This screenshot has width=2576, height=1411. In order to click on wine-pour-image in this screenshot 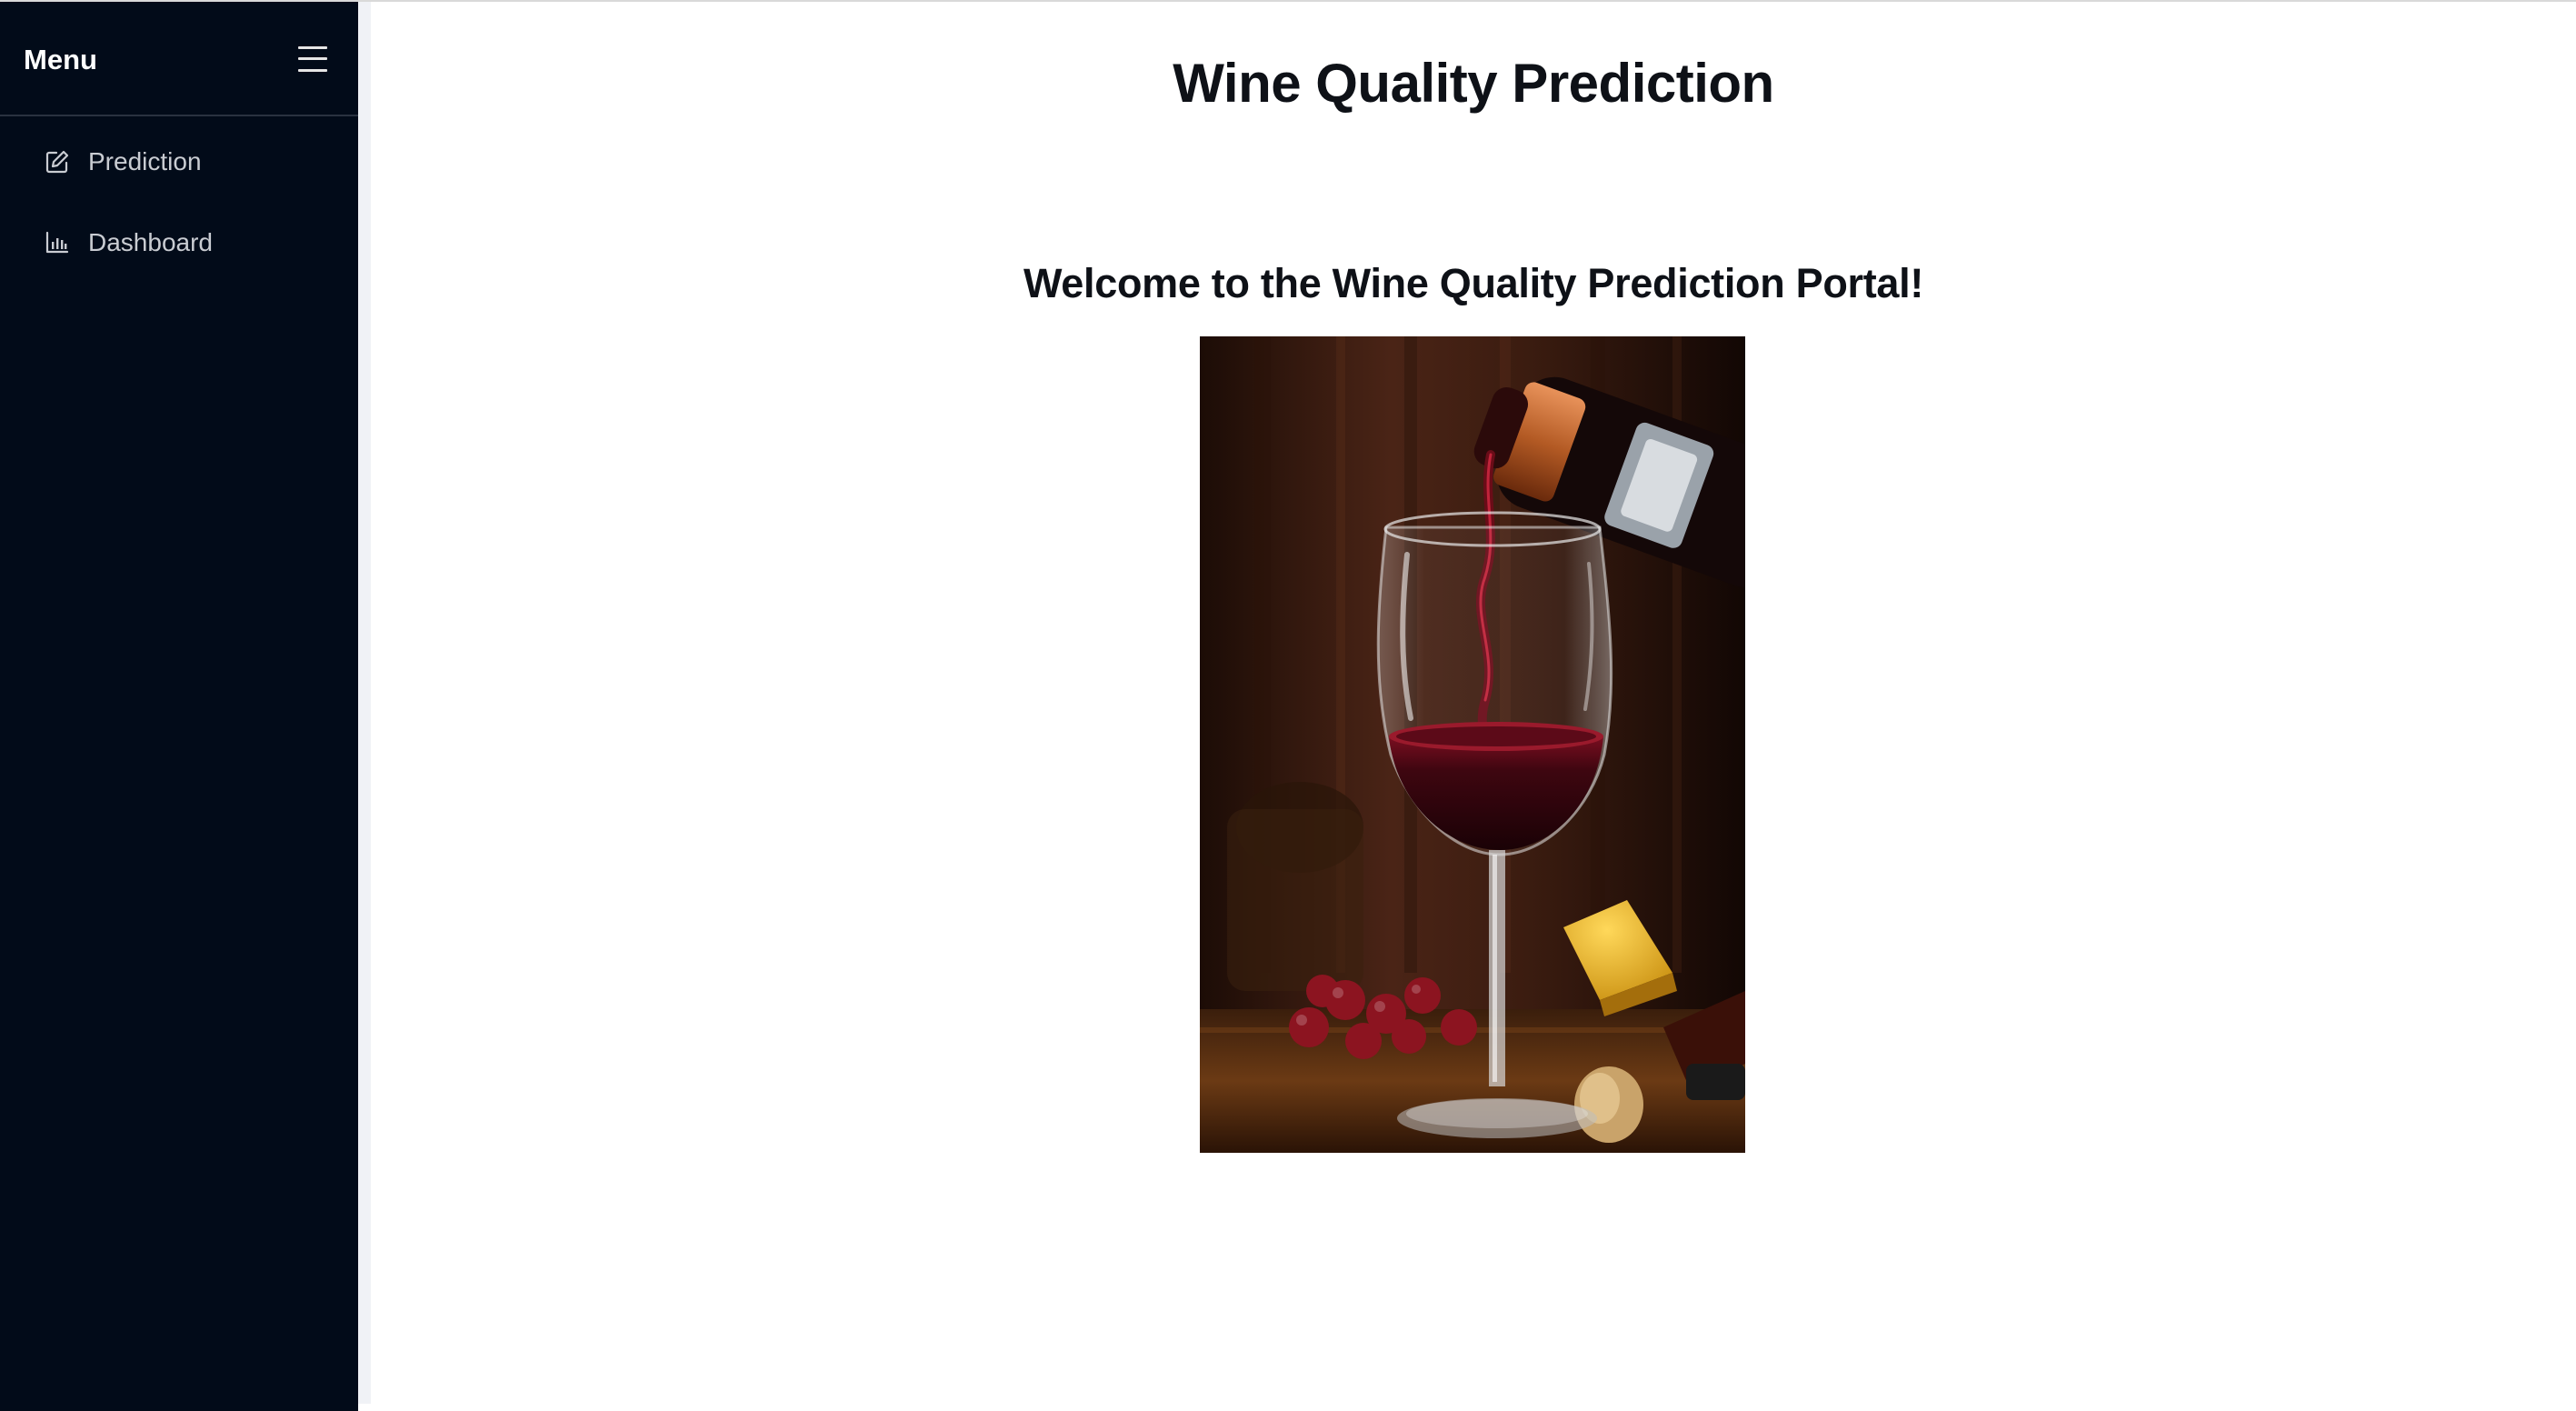, I will do `click(1472, 744)`.